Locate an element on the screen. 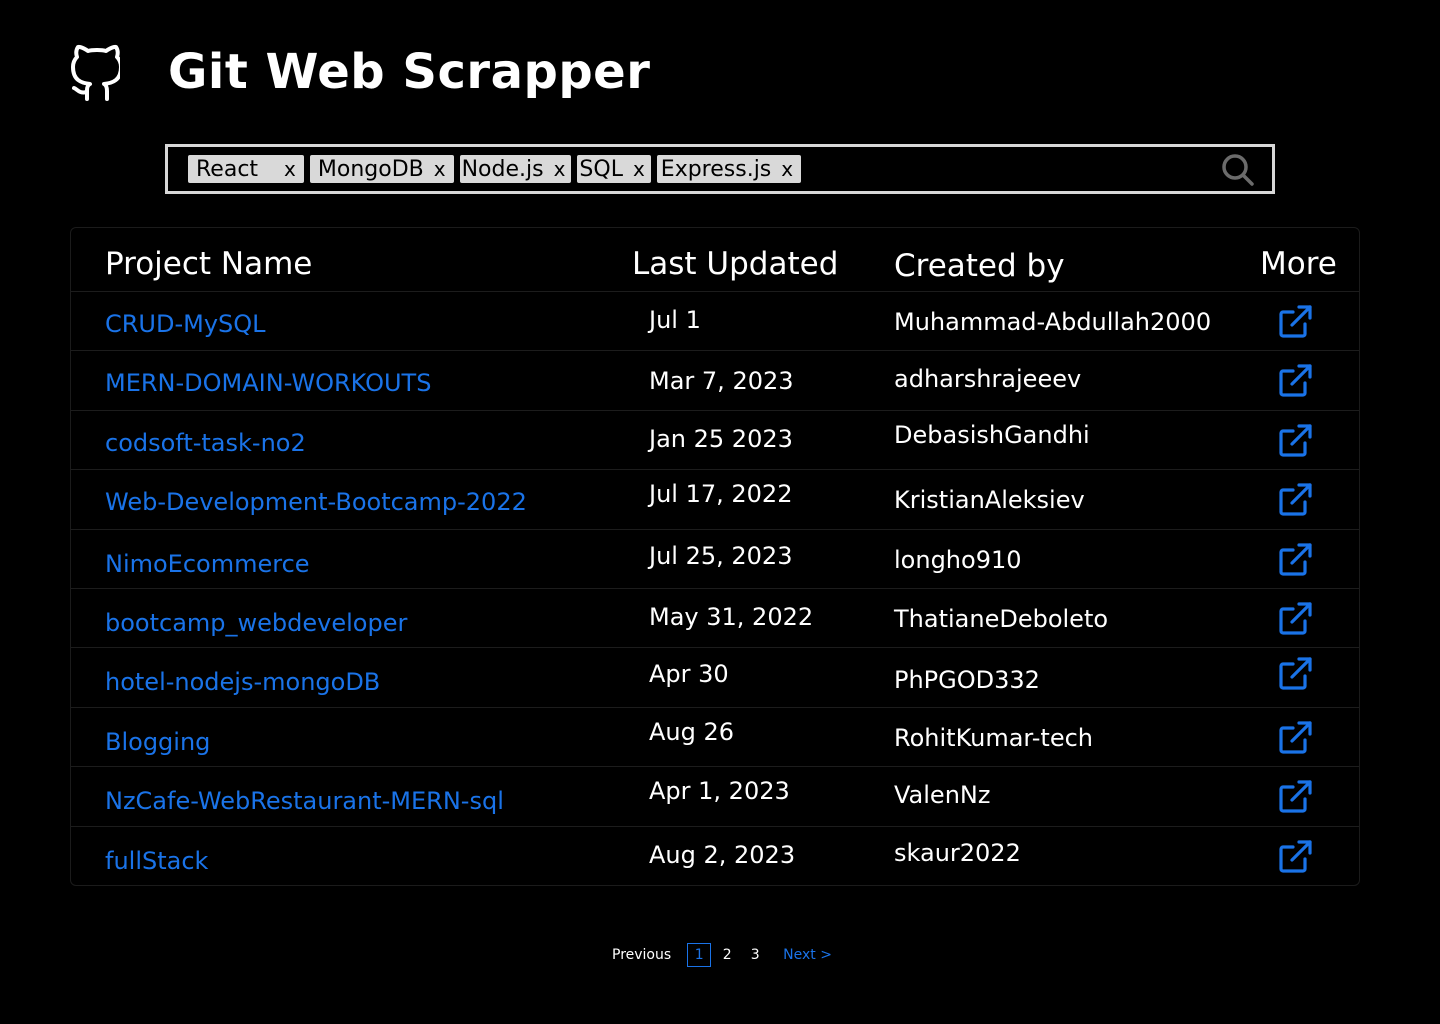 The width and height of the screenshot is (1440, 1024). last-updated: Apr 1, 2023 is located at coordinates (719, 791).